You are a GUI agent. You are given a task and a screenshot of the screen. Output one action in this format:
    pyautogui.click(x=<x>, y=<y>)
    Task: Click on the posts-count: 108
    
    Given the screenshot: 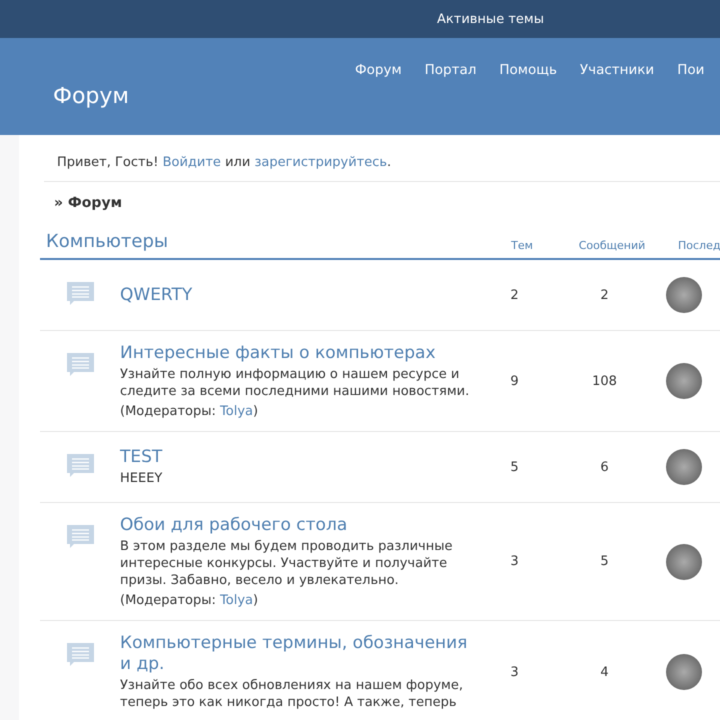 What is the action you would take?
    pyautogui.click(x=604, y=381)
    